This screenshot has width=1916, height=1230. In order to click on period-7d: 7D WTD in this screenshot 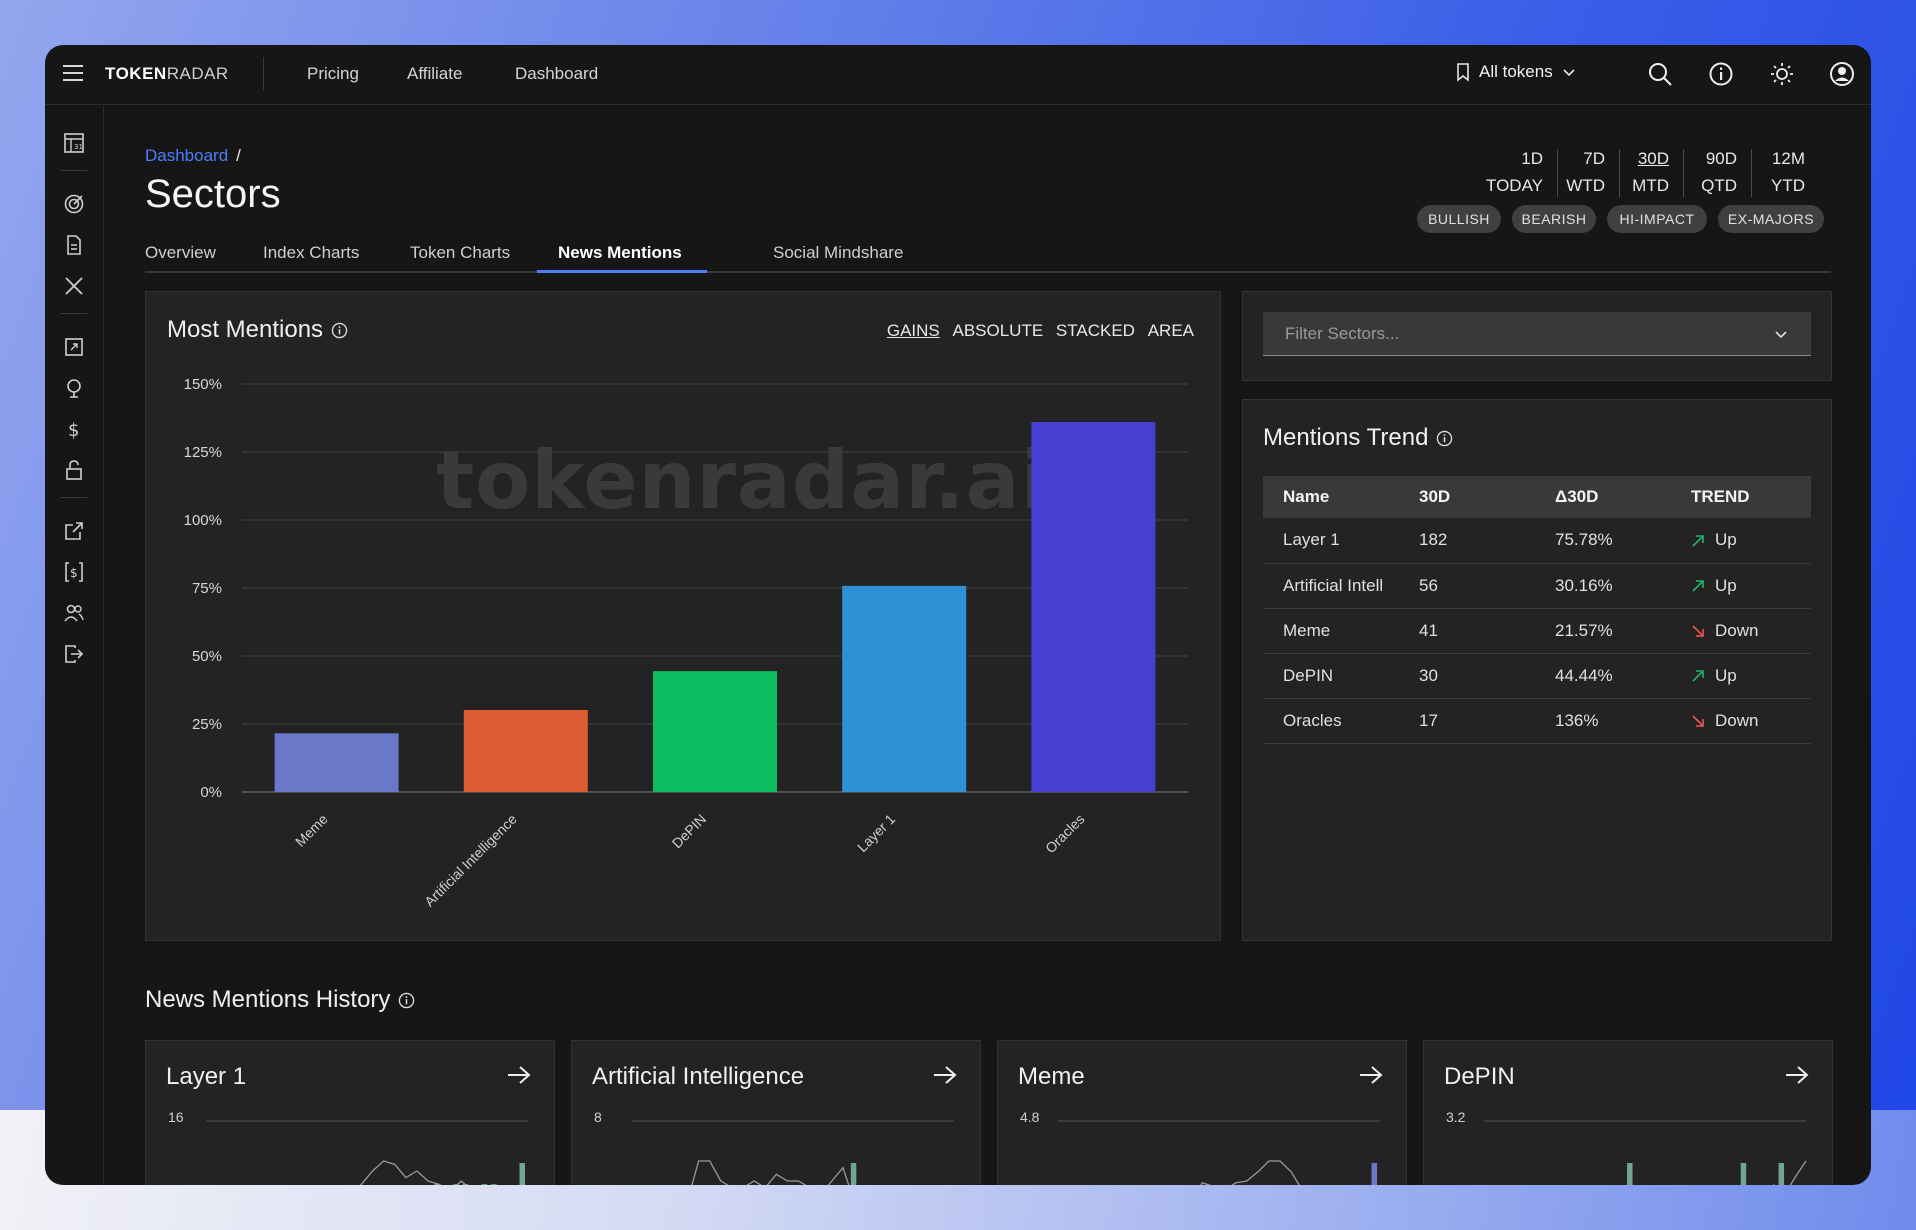, I will do `click(1585, 172)`.